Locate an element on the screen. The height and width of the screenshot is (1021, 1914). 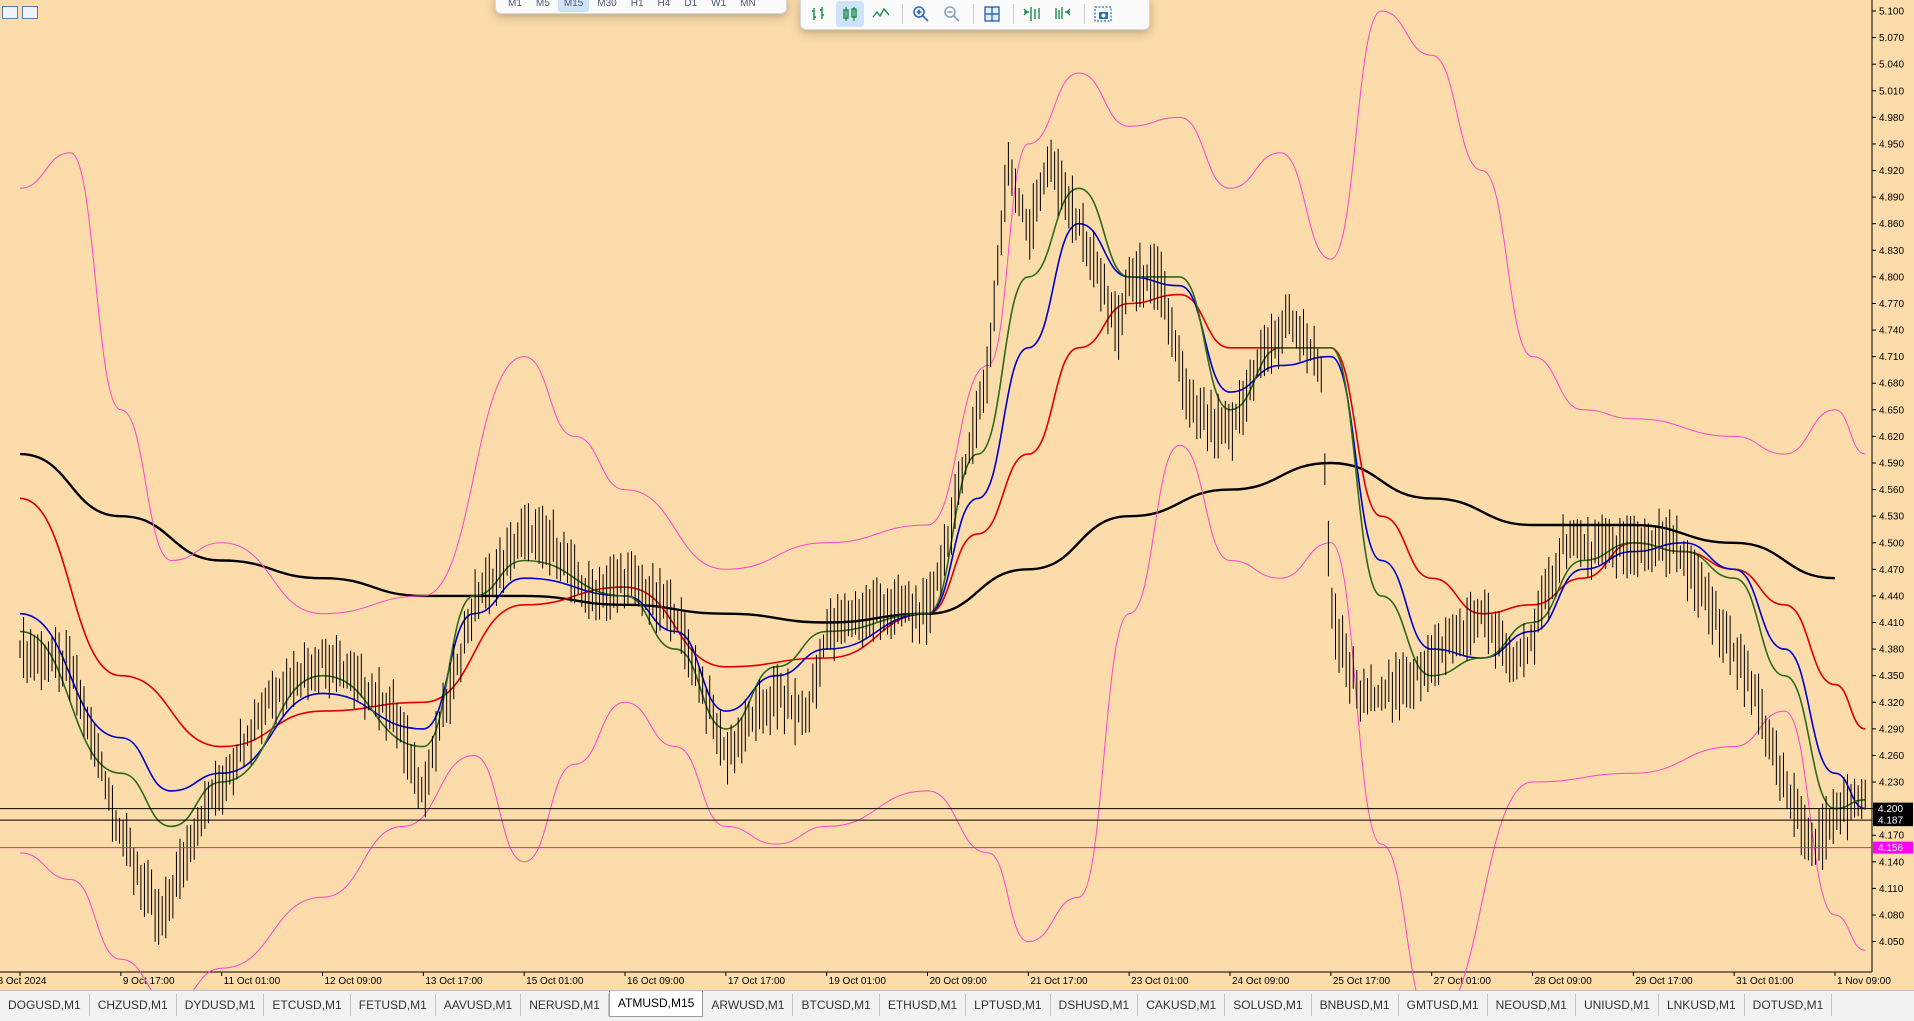
price-tick-label: 4.410 is located at coordinates (1891, 623).